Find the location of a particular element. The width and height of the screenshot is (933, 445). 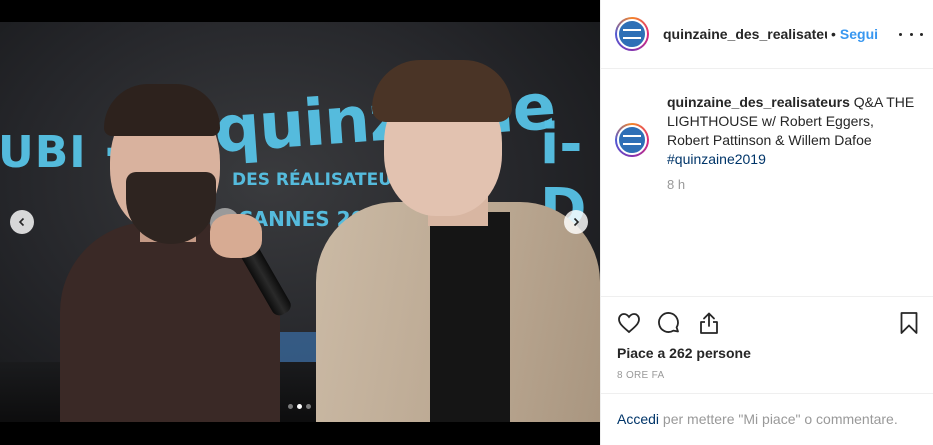

carousel-prev-button is located at coordinates (22, 222).